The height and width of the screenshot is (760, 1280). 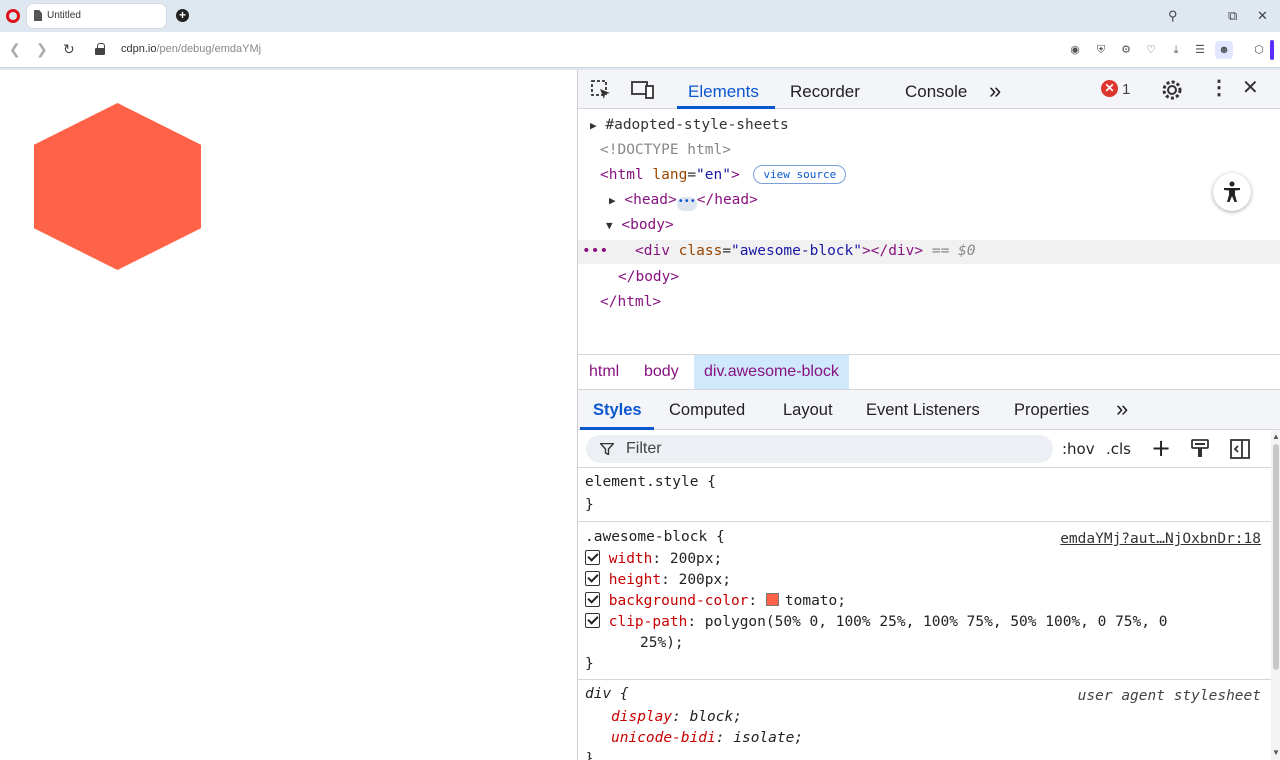 What do you see at coordinates (1176, 50) in the screenshot?
I see `download-icon: ⤓` at bounding box center [1176, 50].